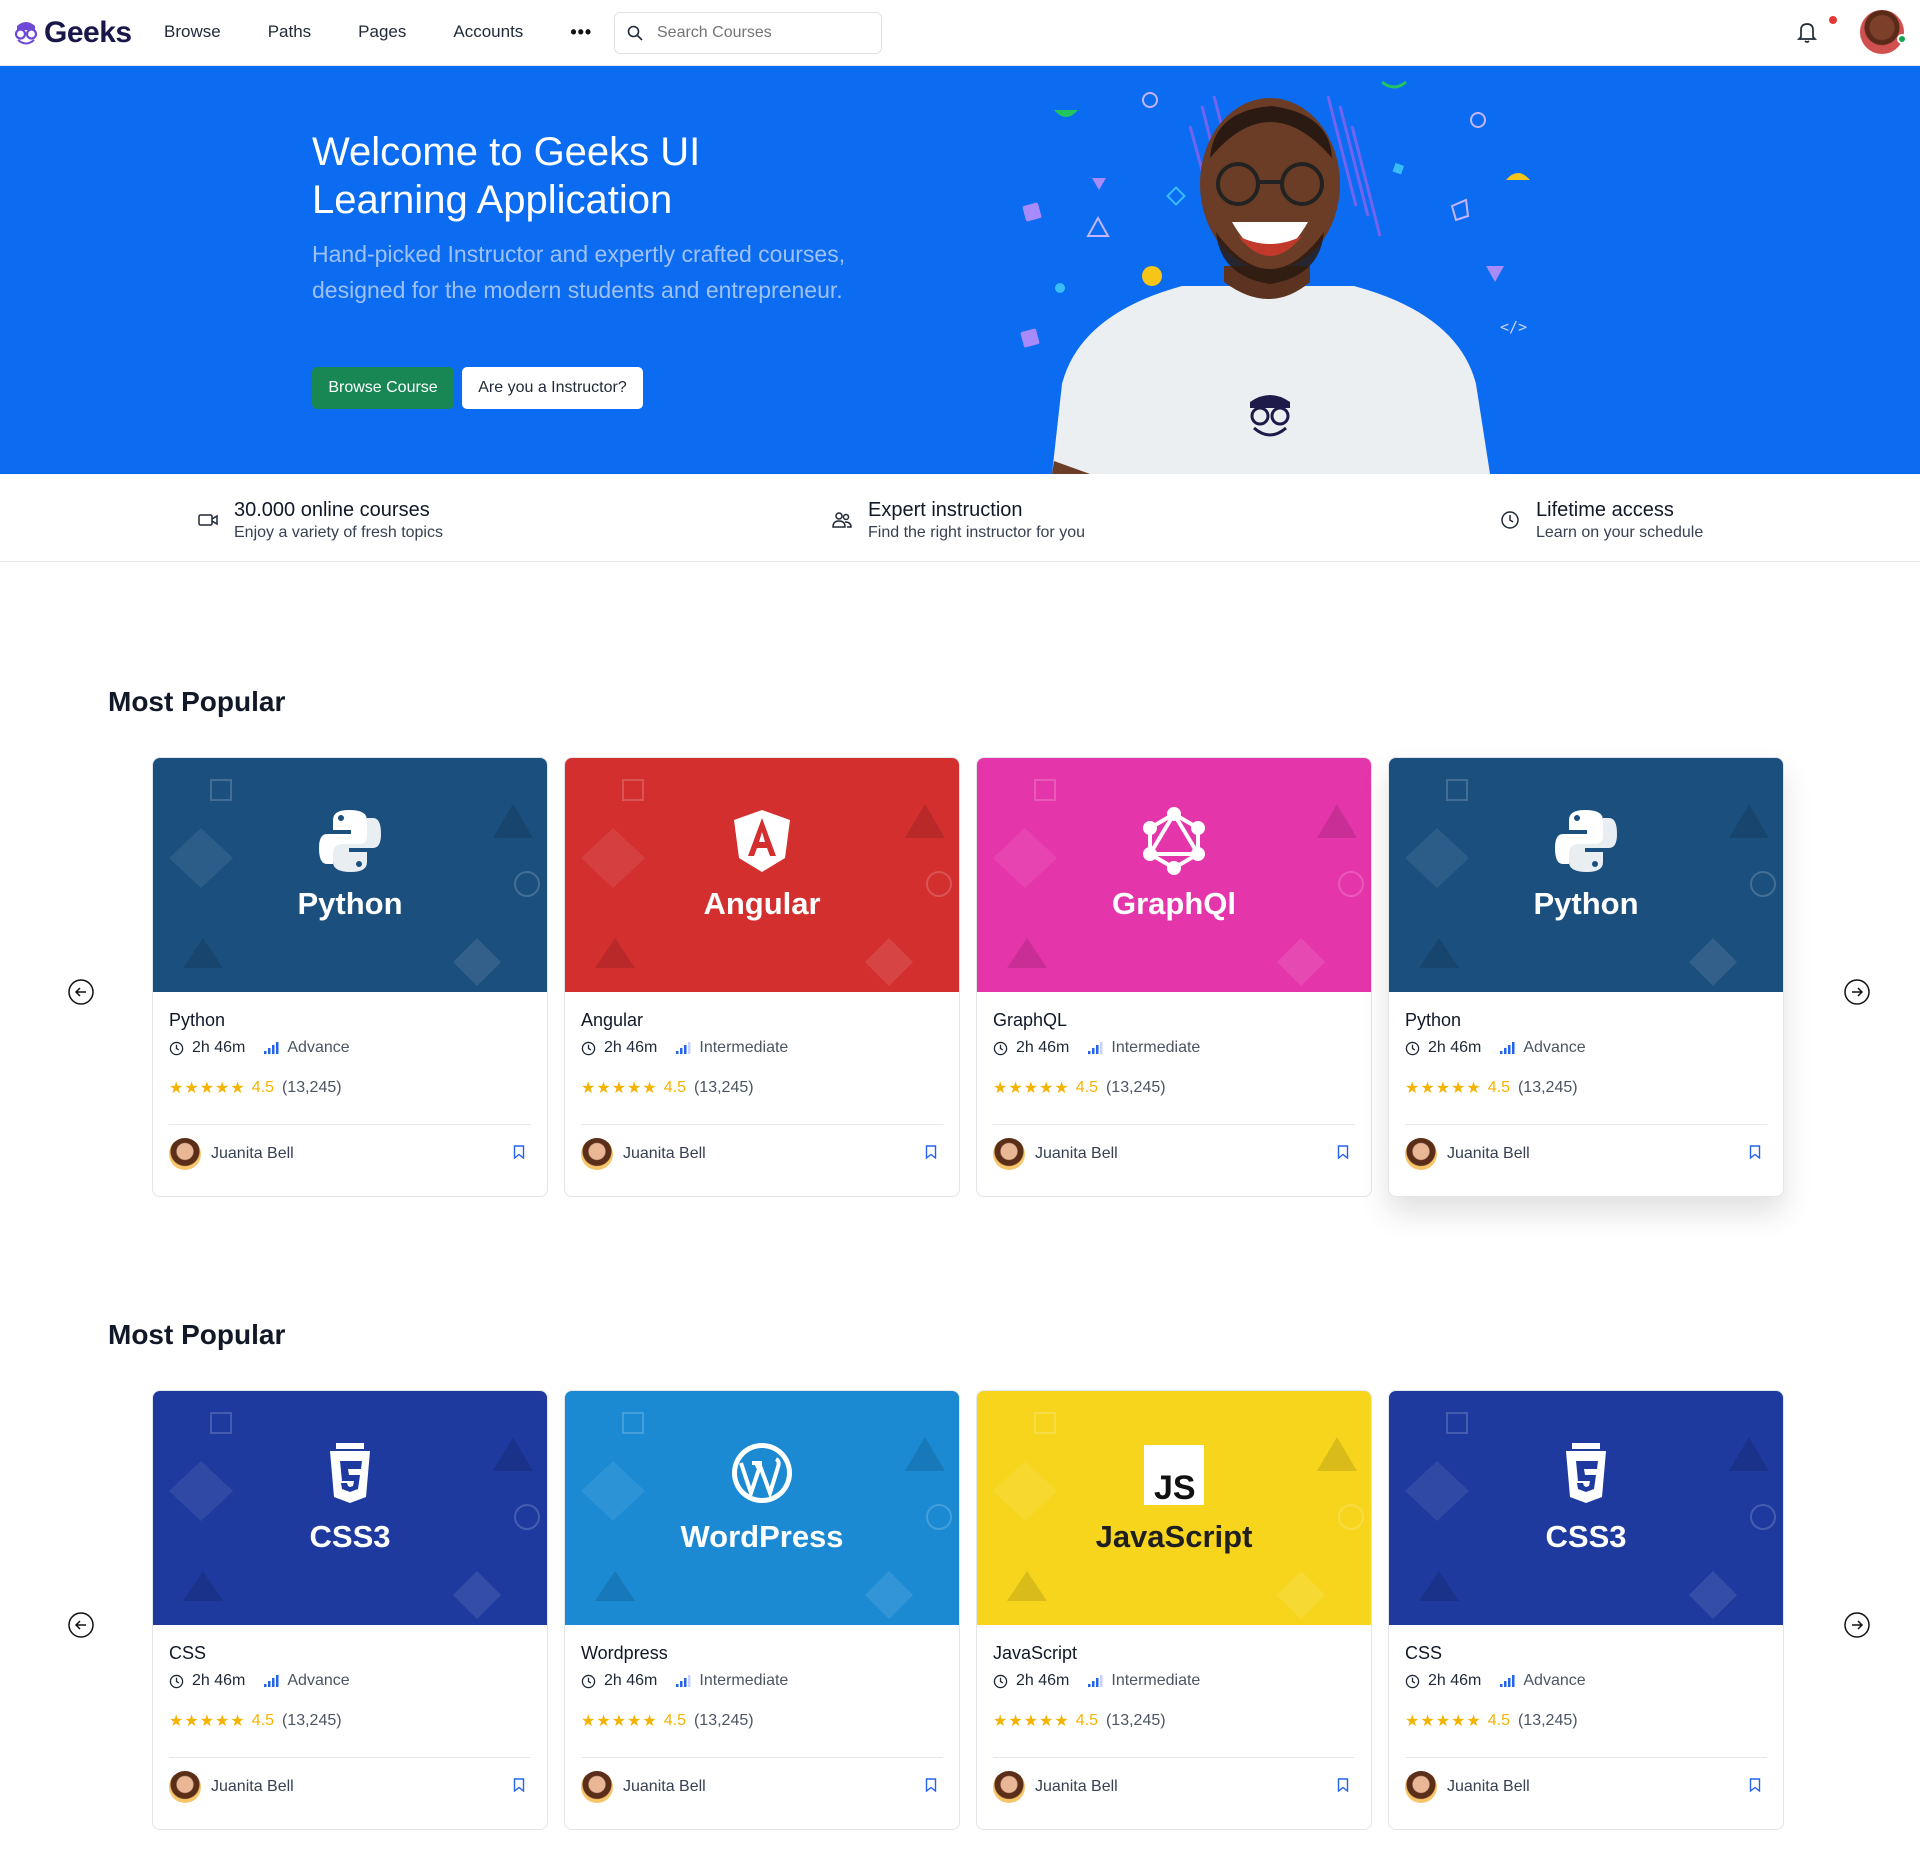 This screenshot has height=1876, width=1920. Describe the element at coordinates (72, 33) in the screenshot. I see `logo: Geeks` at that location.